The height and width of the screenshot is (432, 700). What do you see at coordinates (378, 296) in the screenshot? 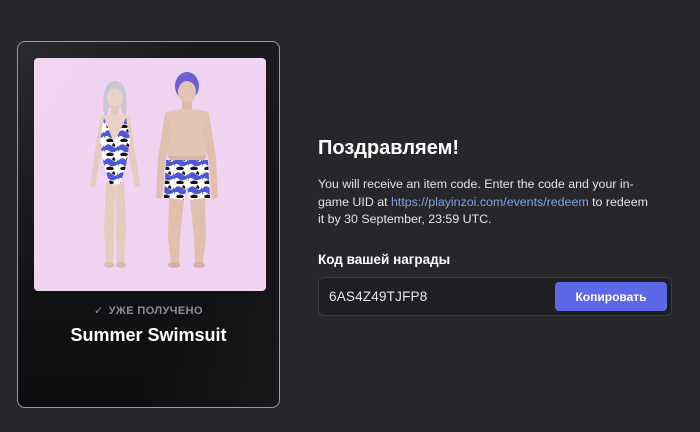
I see `reward-code-value: 6AS4Z49TJFP8` at bounding box center [378, 296].